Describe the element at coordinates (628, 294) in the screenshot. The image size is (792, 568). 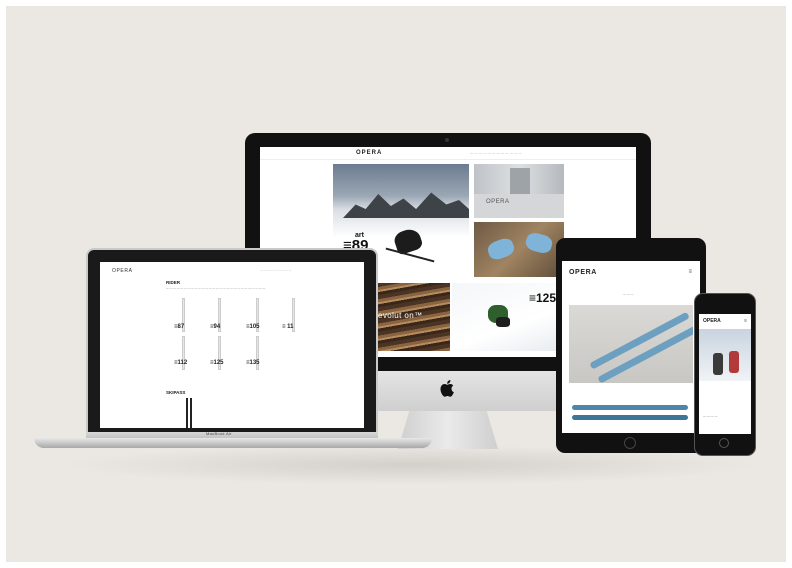
I see `page-subtitle: — — —` at that location.